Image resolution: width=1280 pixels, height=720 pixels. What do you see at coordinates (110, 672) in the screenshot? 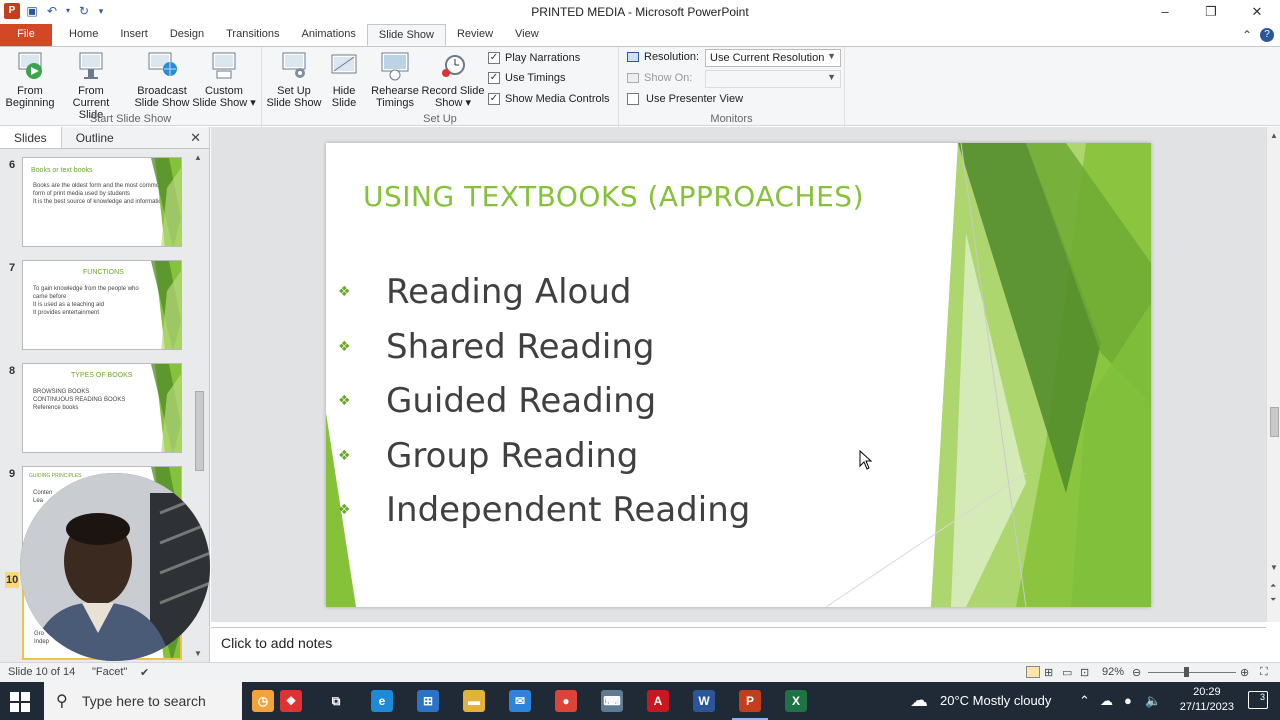
I see `theme-name: "Facet"` at bounding box center [110, 672].